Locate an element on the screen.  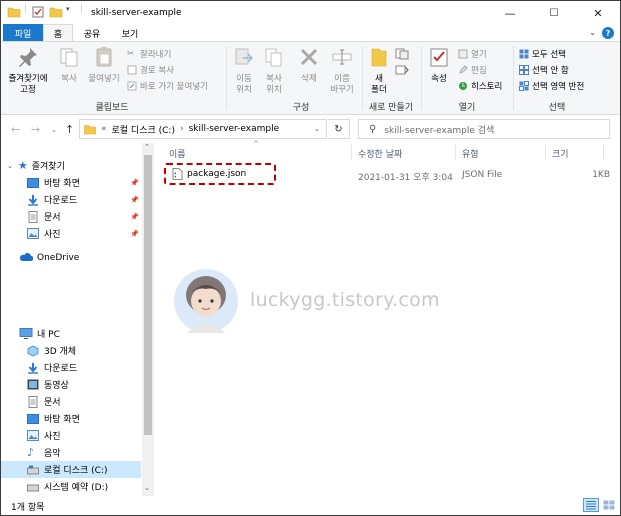
nav-this-pc: 내 PC is located at coordinates (71, 333).